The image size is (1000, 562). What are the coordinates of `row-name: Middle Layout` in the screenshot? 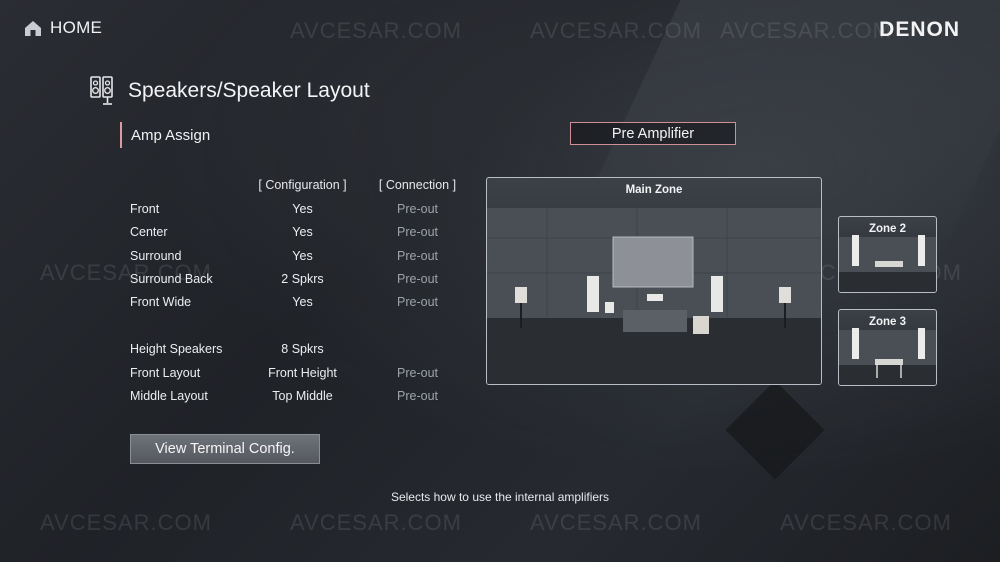 It's located at (169, 396).